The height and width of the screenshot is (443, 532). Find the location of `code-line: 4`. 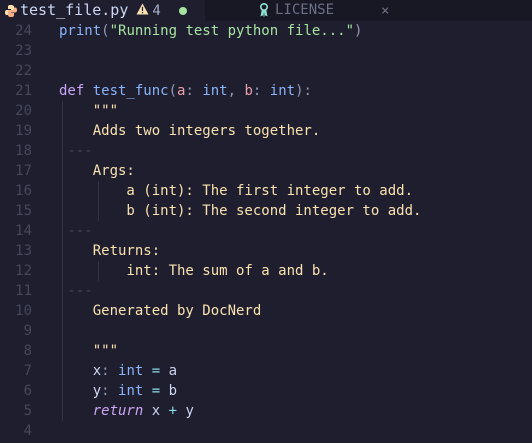

code-line: 4 is located at coordinates (266, 431).